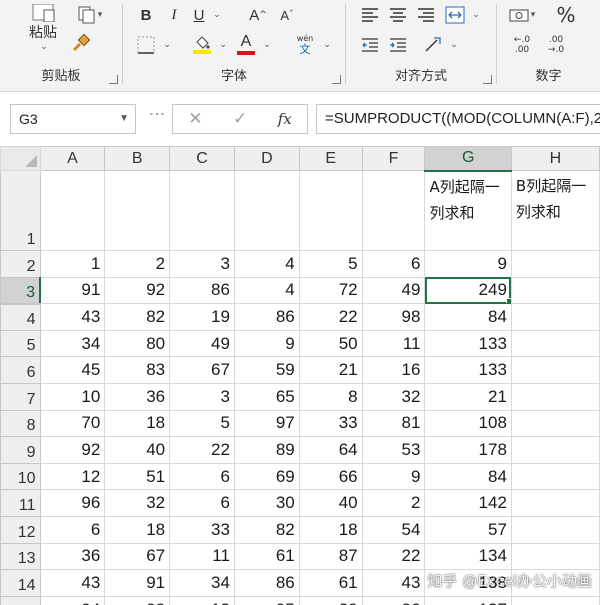  I want to click on underline-options-button: ⌄, so click(216, 15).